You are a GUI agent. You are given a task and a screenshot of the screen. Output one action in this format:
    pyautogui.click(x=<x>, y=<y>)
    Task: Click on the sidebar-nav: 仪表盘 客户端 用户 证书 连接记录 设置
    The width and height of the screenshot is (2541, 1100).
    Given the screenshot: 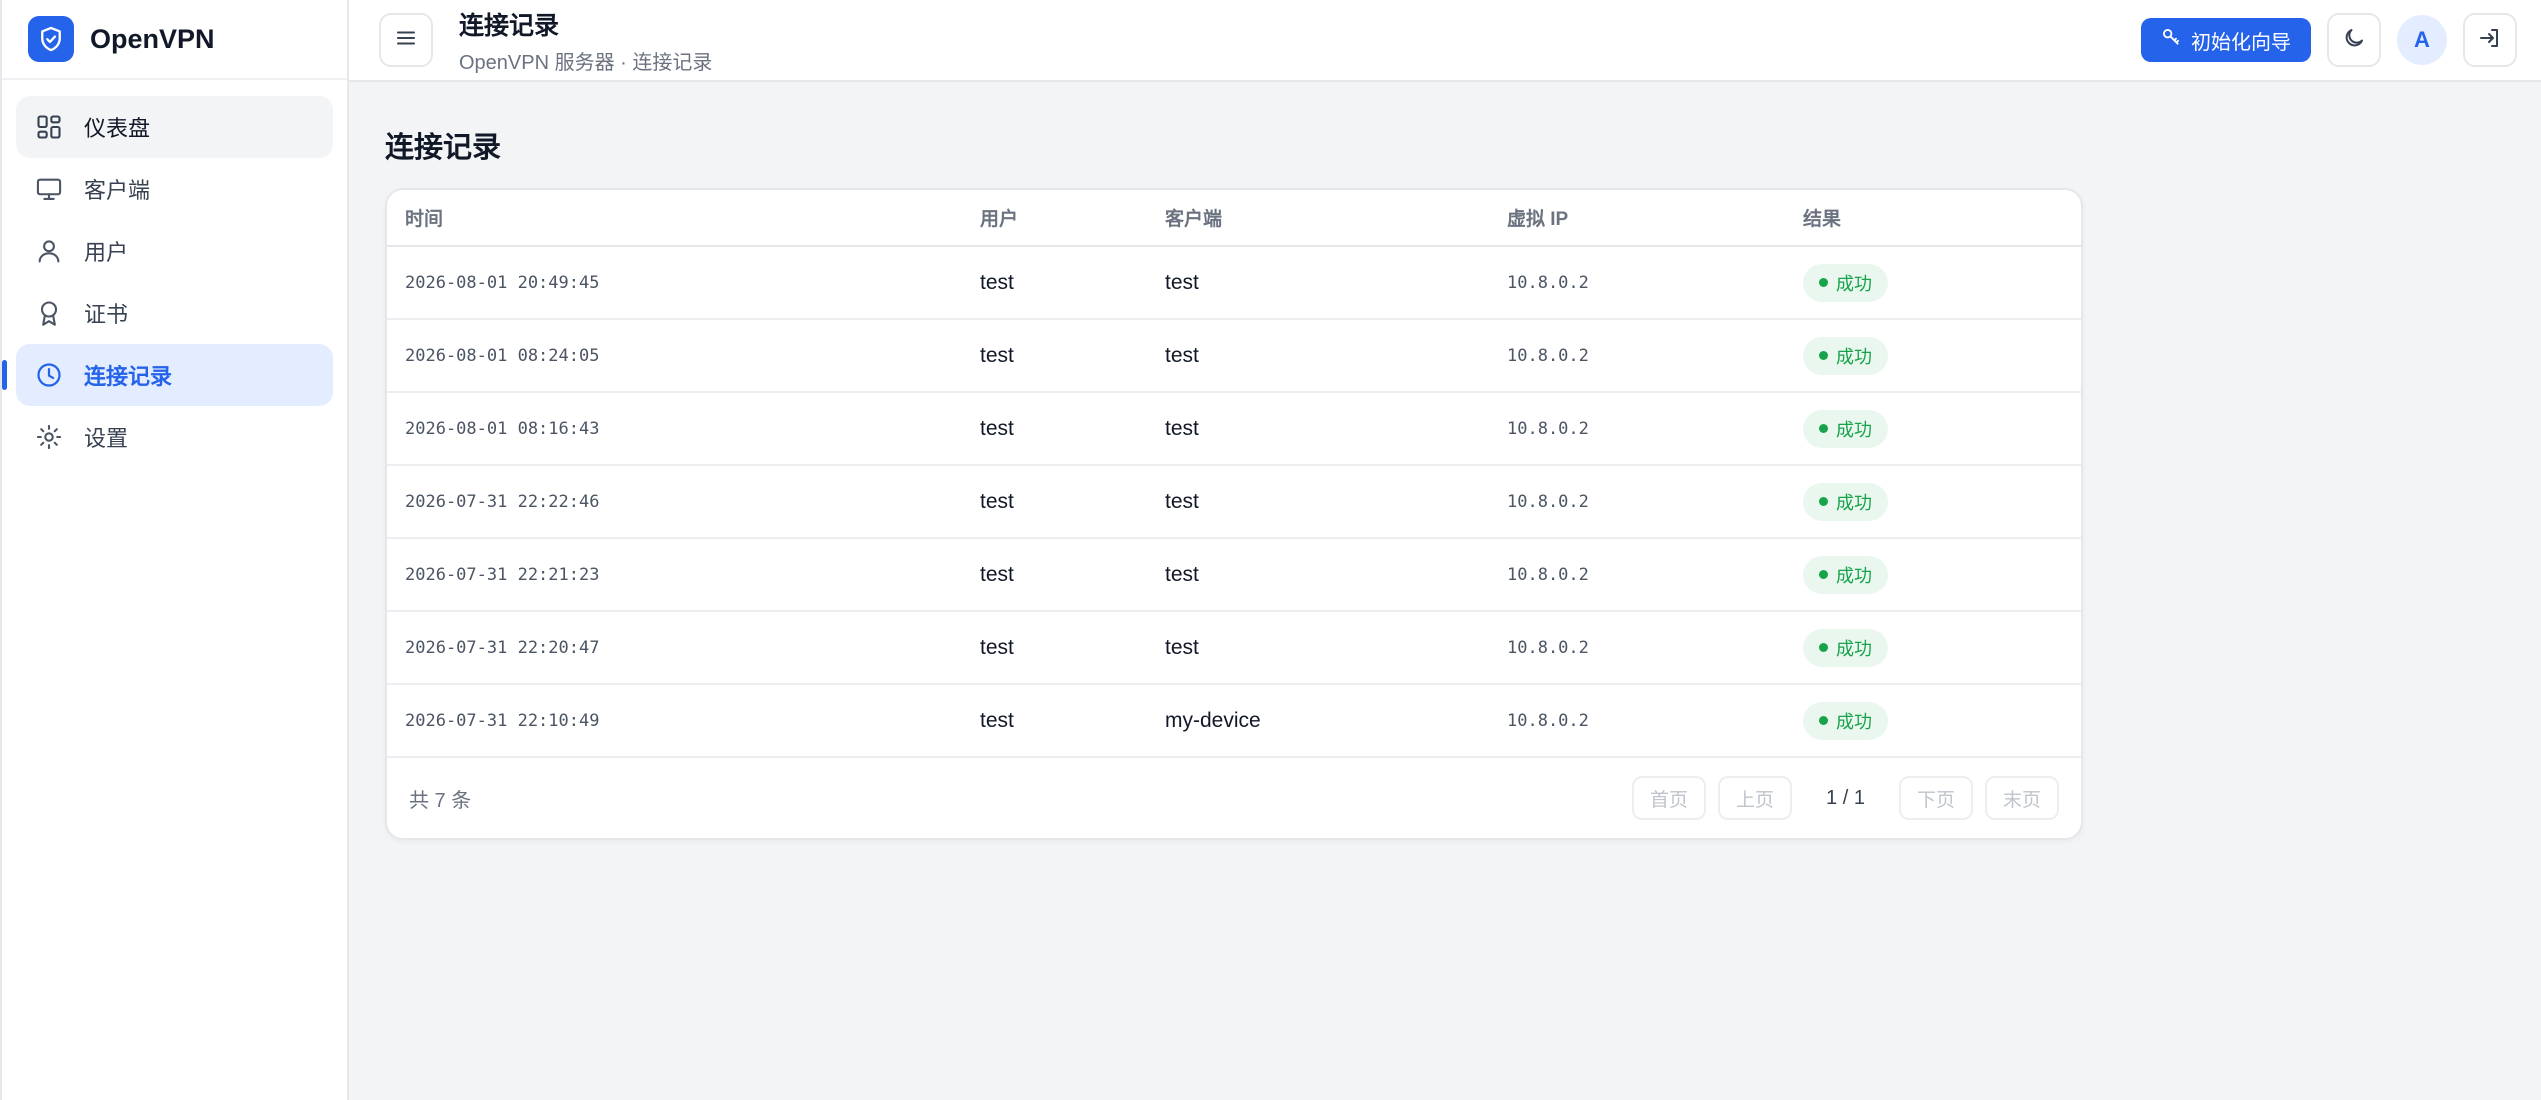 What is the action you would take?
    pyautogui.click(x=174, y=282)
    